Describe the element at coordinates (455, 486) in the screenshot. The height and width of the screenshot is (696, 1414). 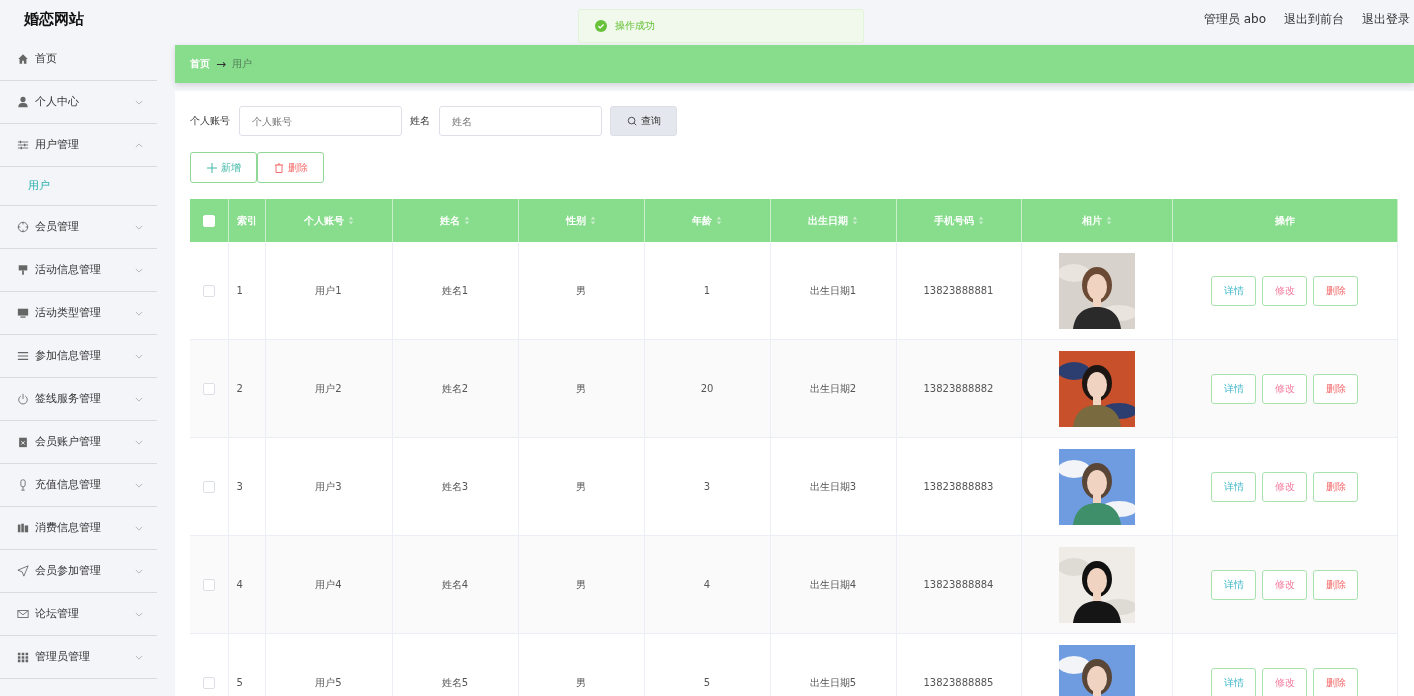
I see `table-cell: 姓名3` at that location.